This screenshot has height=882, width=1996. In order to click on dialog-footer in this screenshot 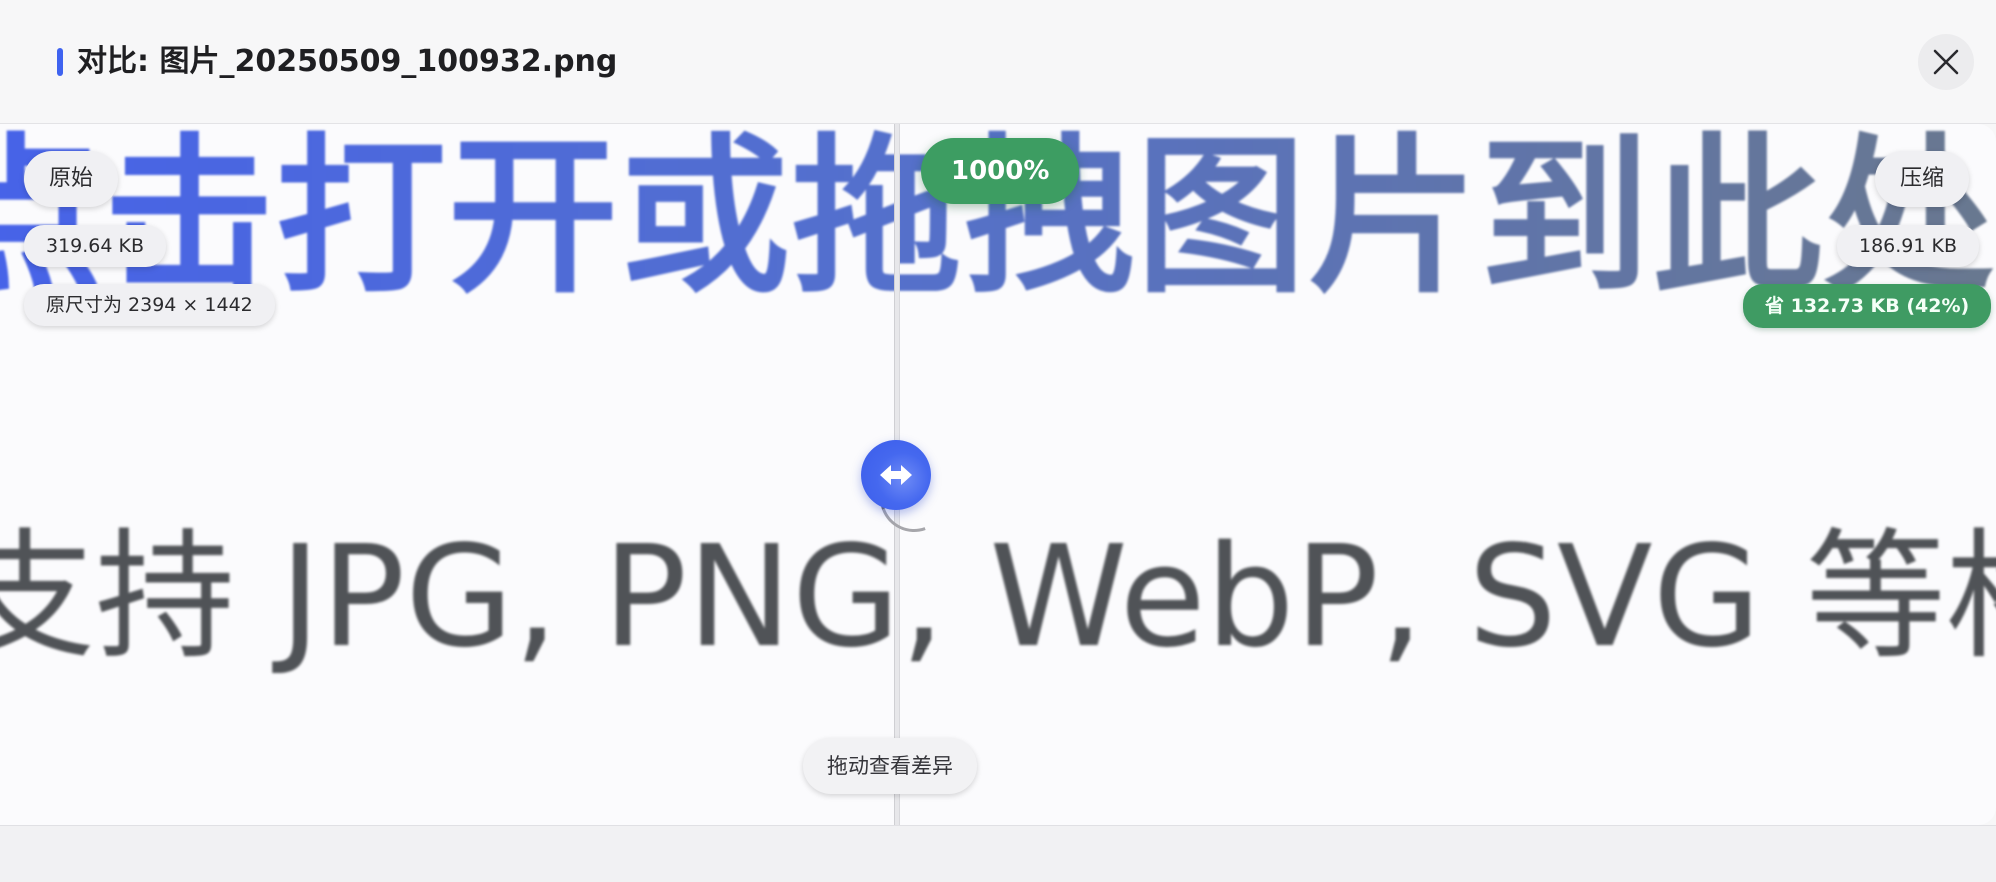, I will do `click(998, 853)`.